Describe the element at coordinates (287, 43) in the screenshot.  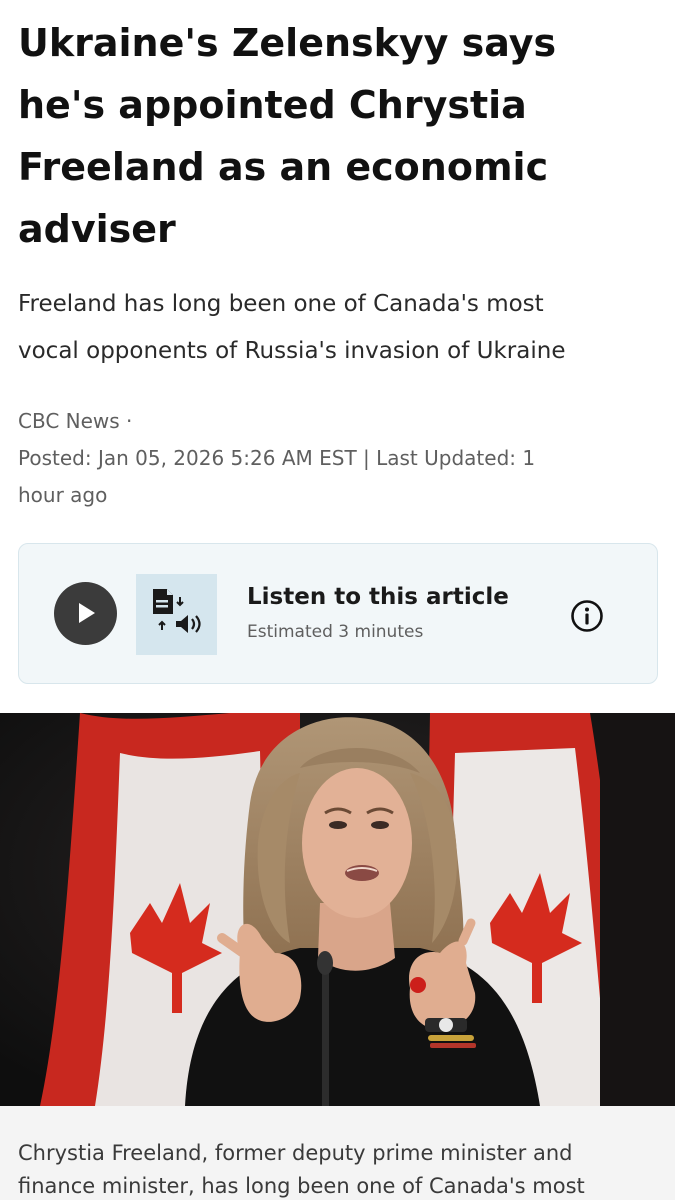
I see `headline-line: Ukraine's Zelenskyy says` at that location.